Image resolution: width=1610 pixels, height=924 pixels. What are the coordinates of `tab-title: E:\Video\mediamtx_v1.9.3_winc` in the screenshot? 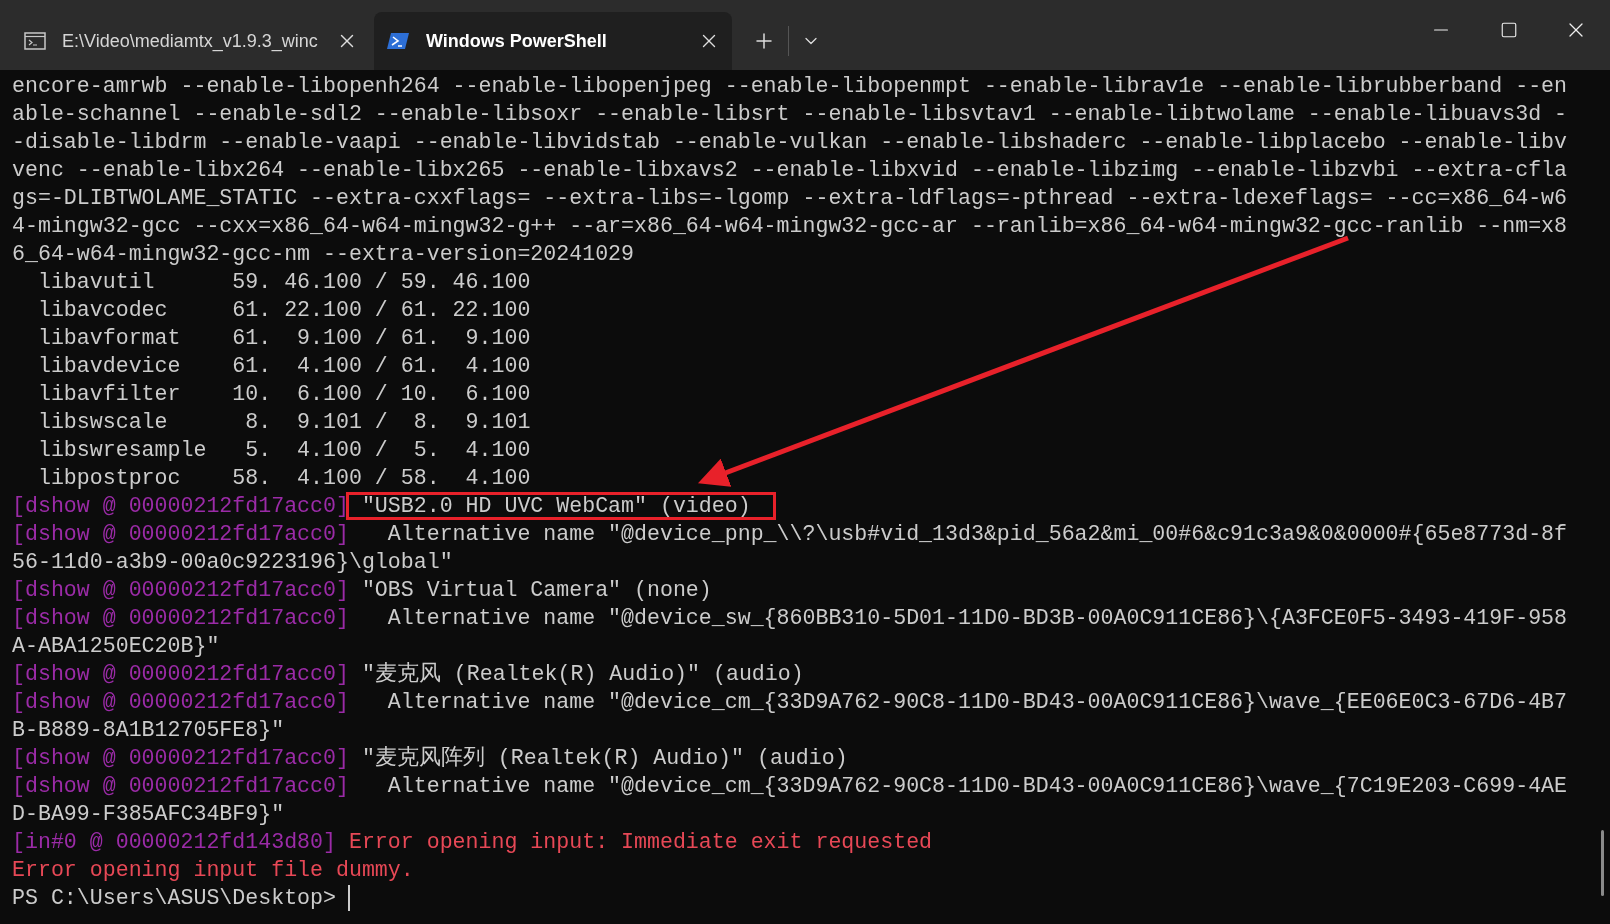 It's located at (190, 41).